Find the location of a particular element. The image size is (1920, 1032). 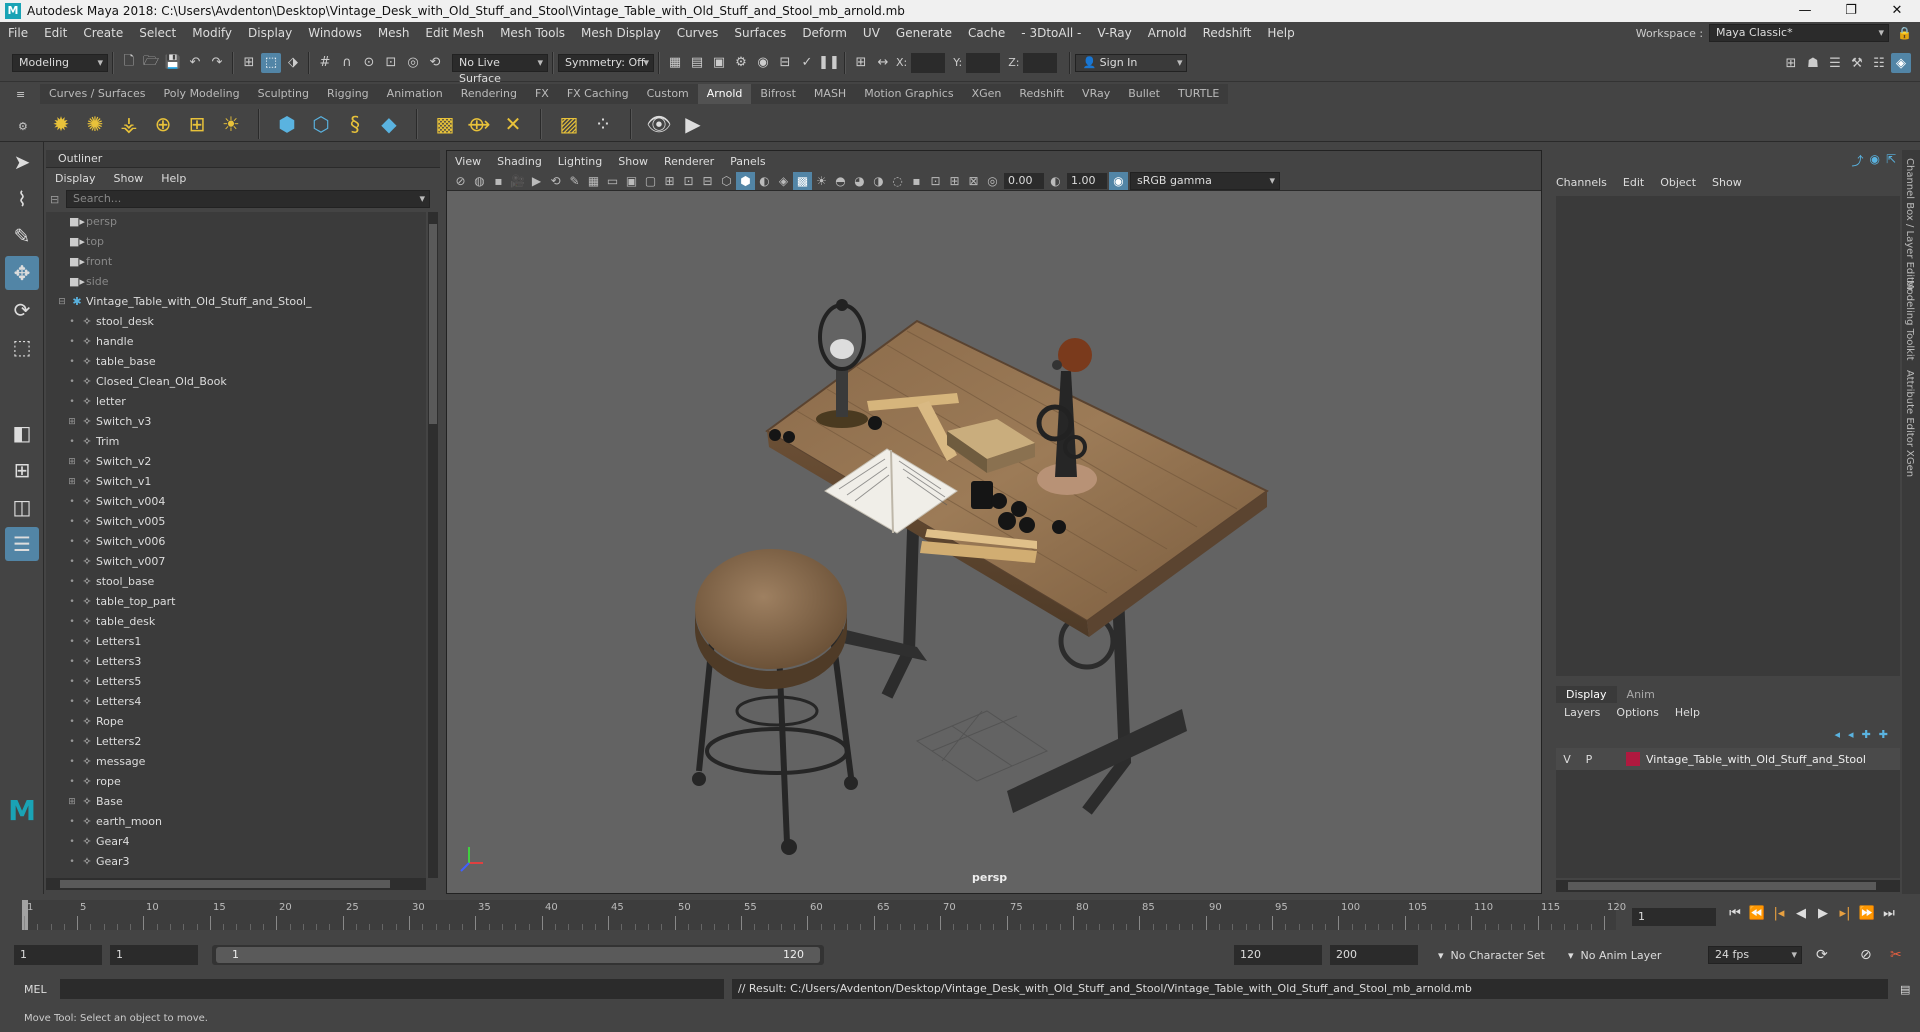

outliner-item-row: • ✧ earth_moon is located at coordinates (236, 822).